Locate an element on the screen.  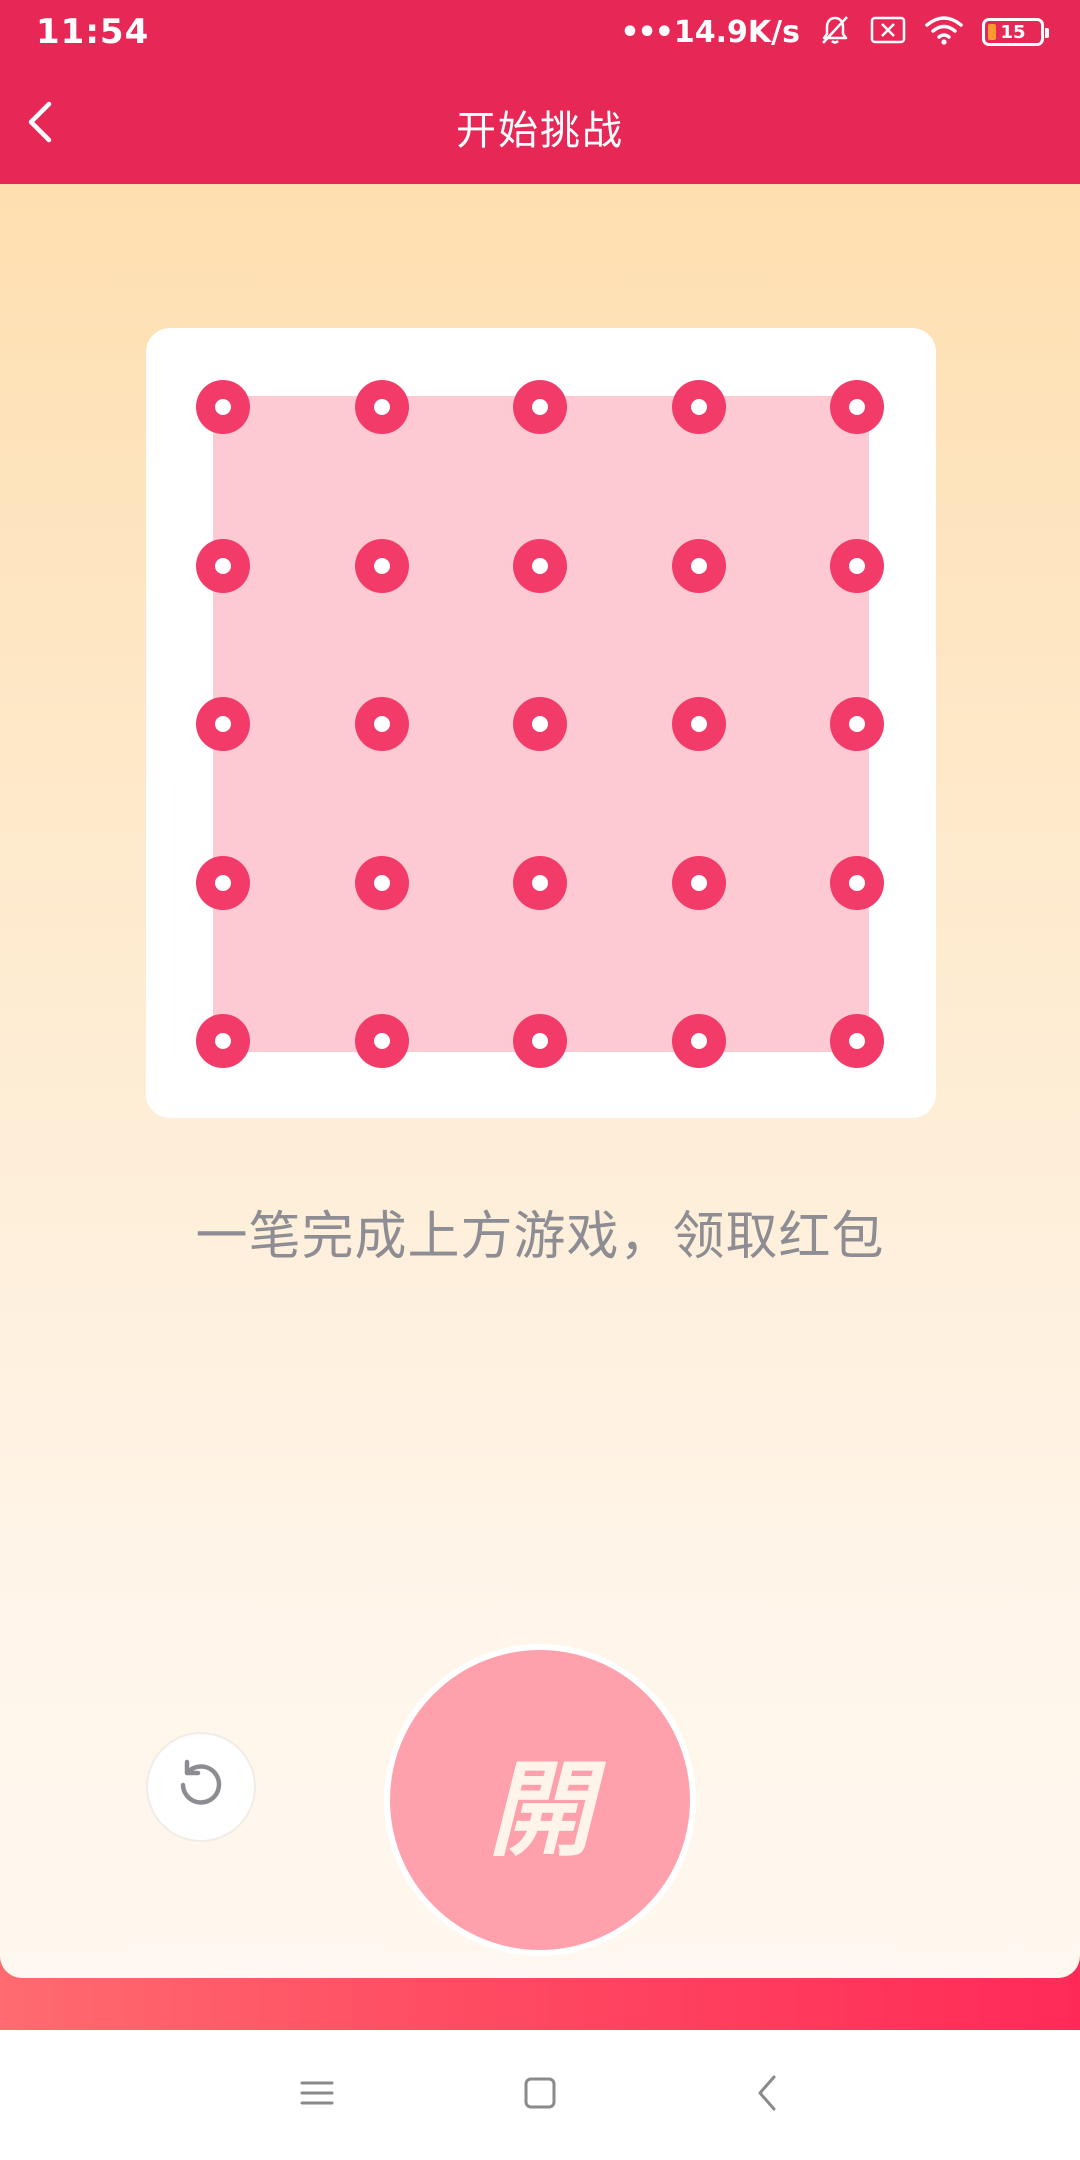
status-bar: 11:54 •••14.9K/s 15 is located at coordinates (540, 32).